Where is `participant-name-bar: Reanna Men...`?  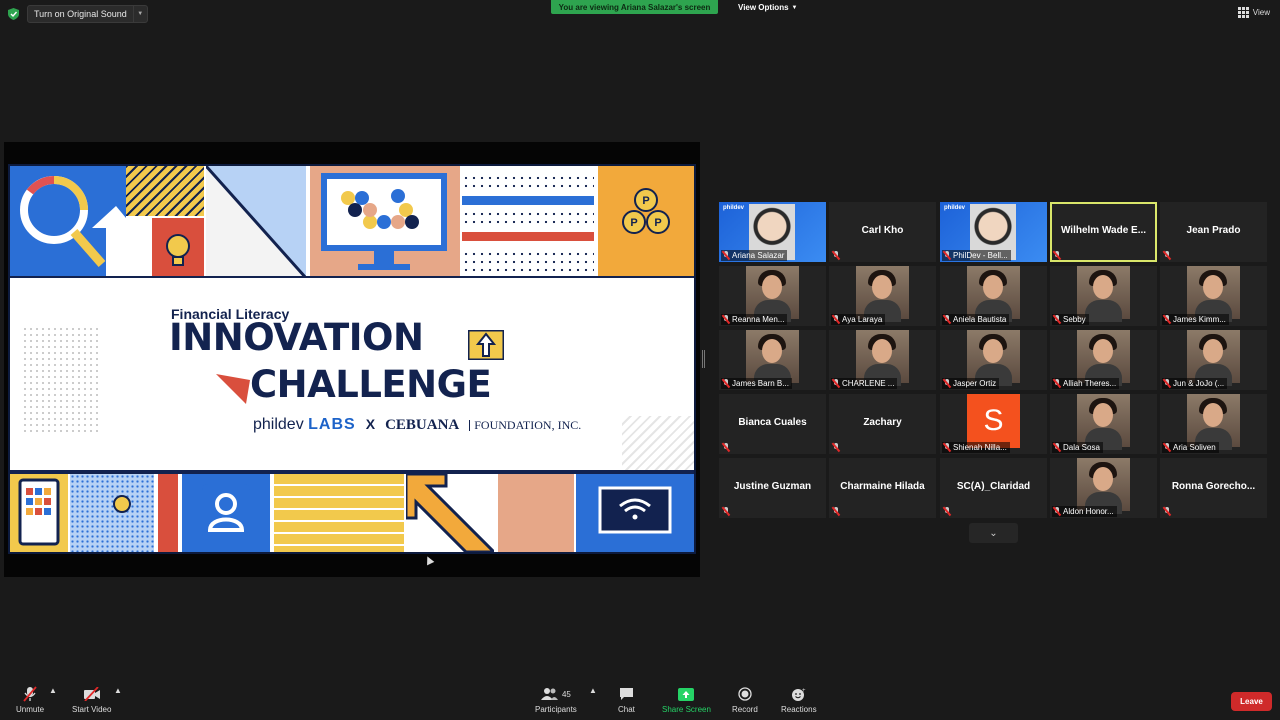
participant-name-bar: Reanna Men... is located at coordinates (754, 319).